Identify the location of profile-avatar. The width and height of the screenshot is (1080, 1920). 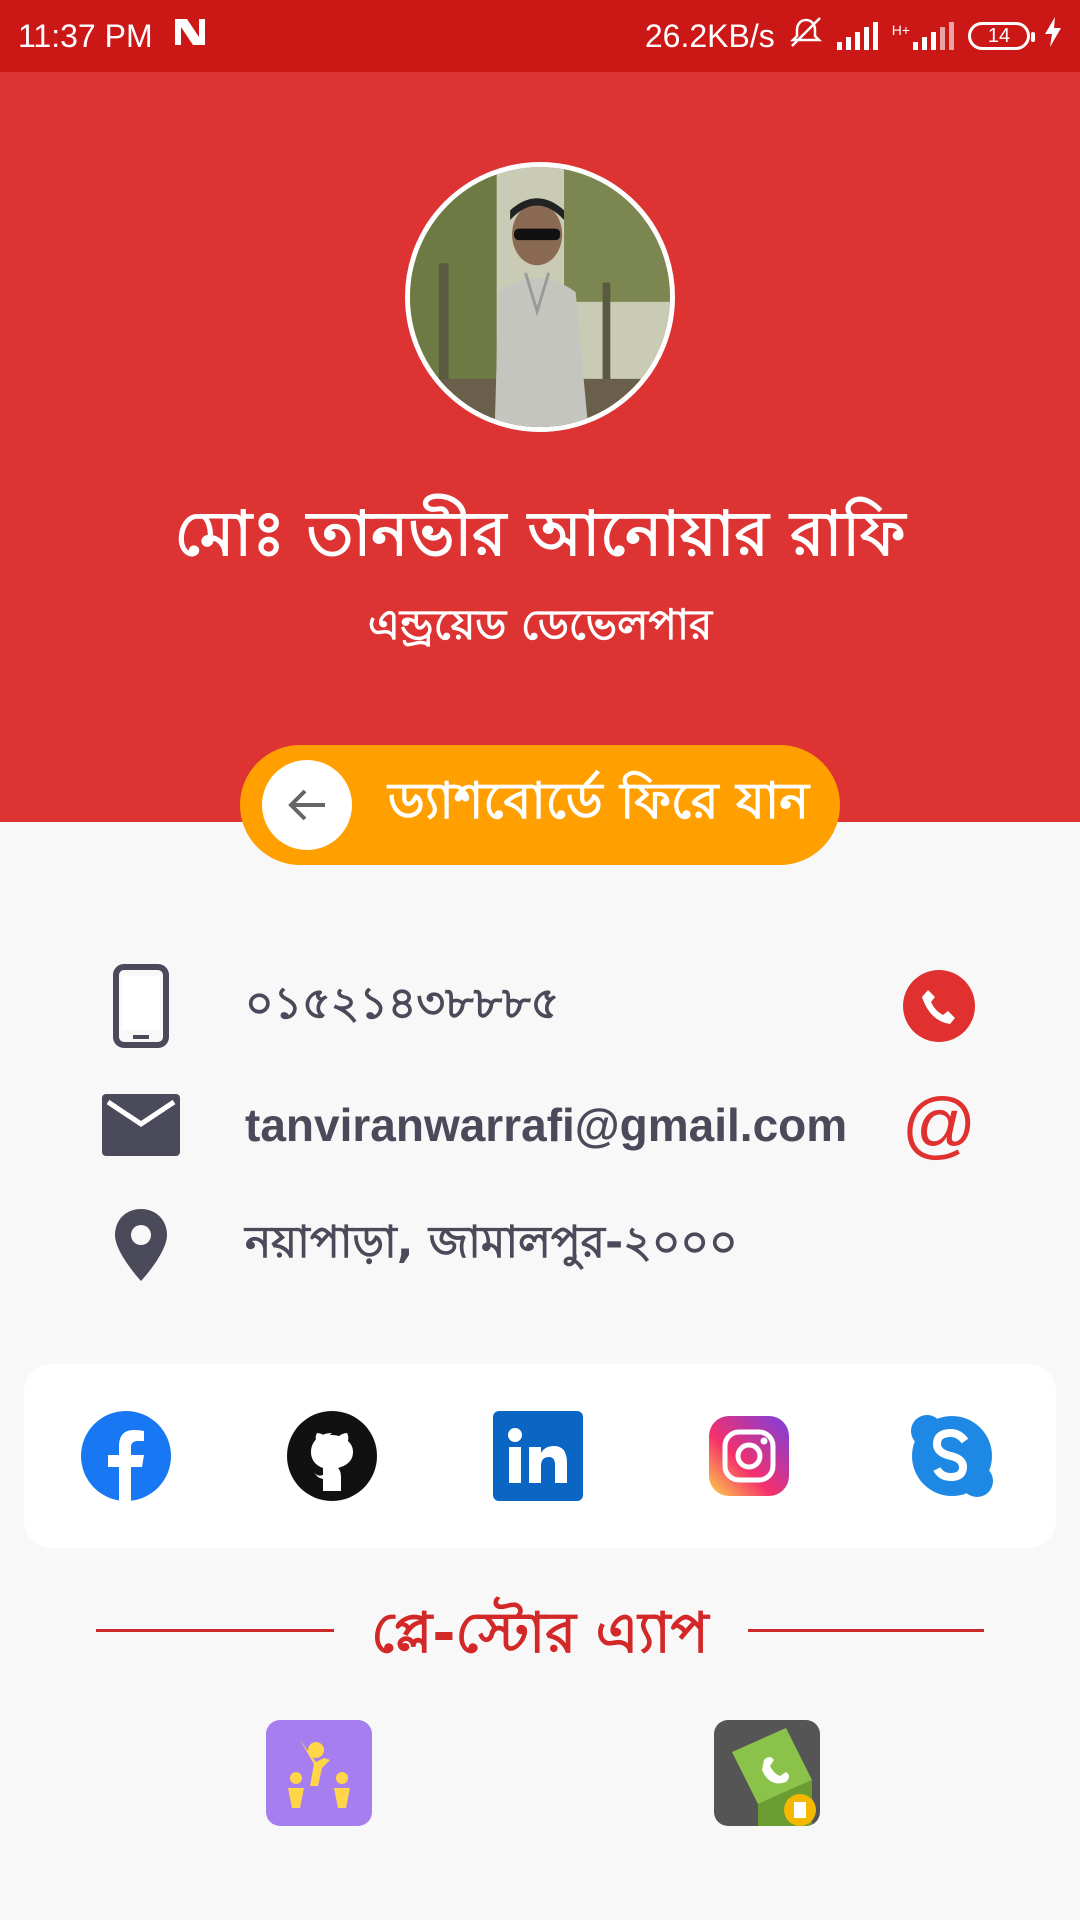
(540, 297).